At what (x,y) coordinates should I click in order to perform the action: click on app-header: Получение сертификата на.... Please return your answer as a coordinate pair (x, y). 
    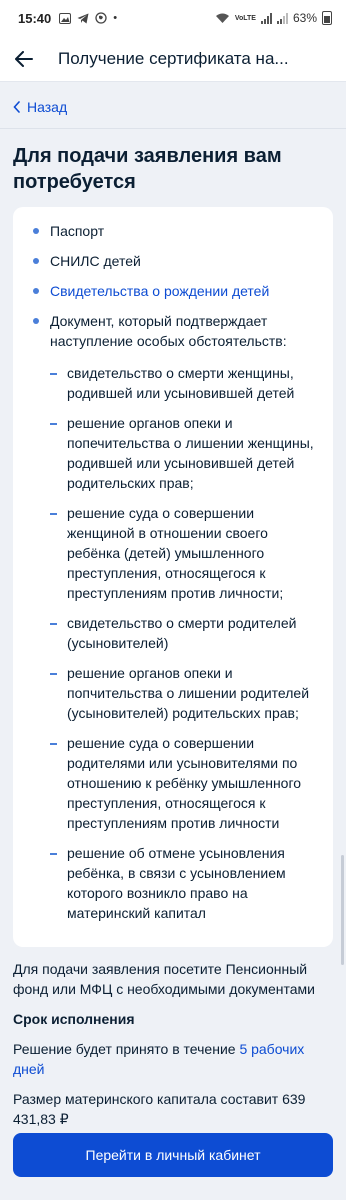
    Looking at the image, I should click on (173, 59).